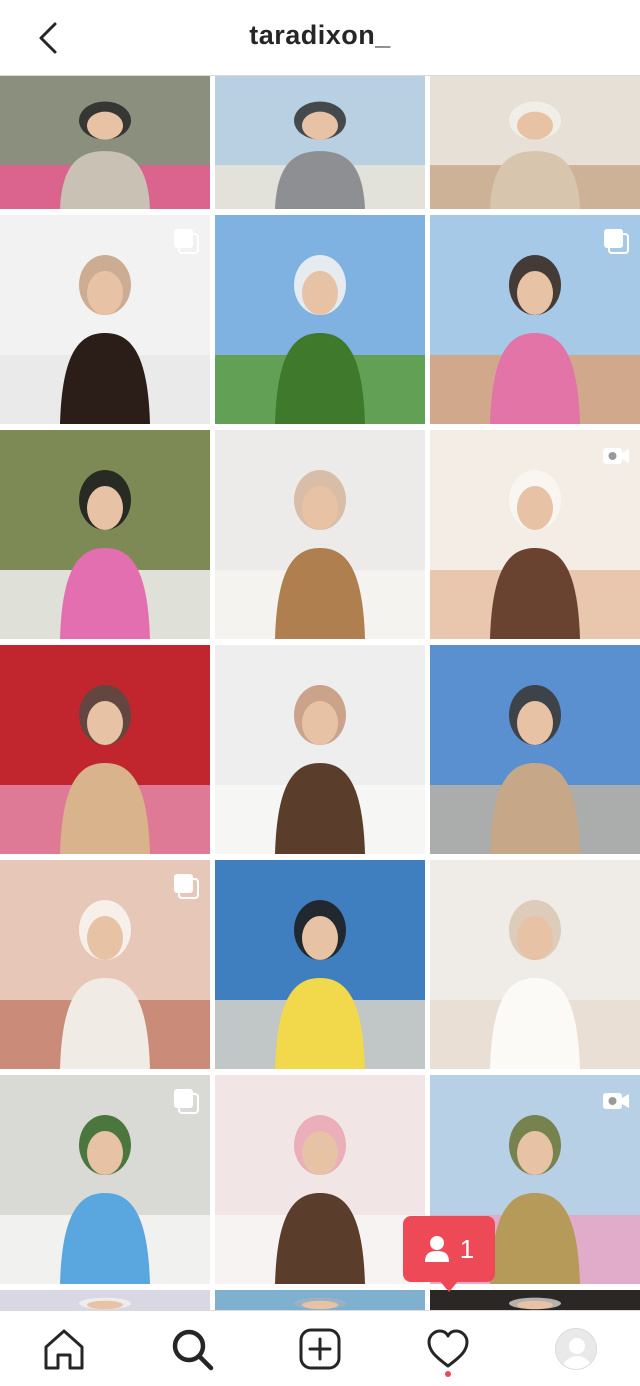 This screenshot has height=1386, width=640. I want to click on nav-new-post, so click(320, 1349).